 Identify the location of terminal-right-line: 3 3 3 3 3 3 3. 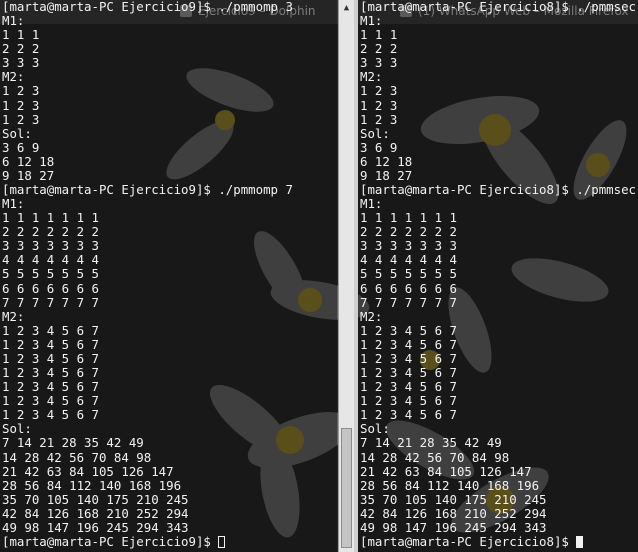
(408, 246).